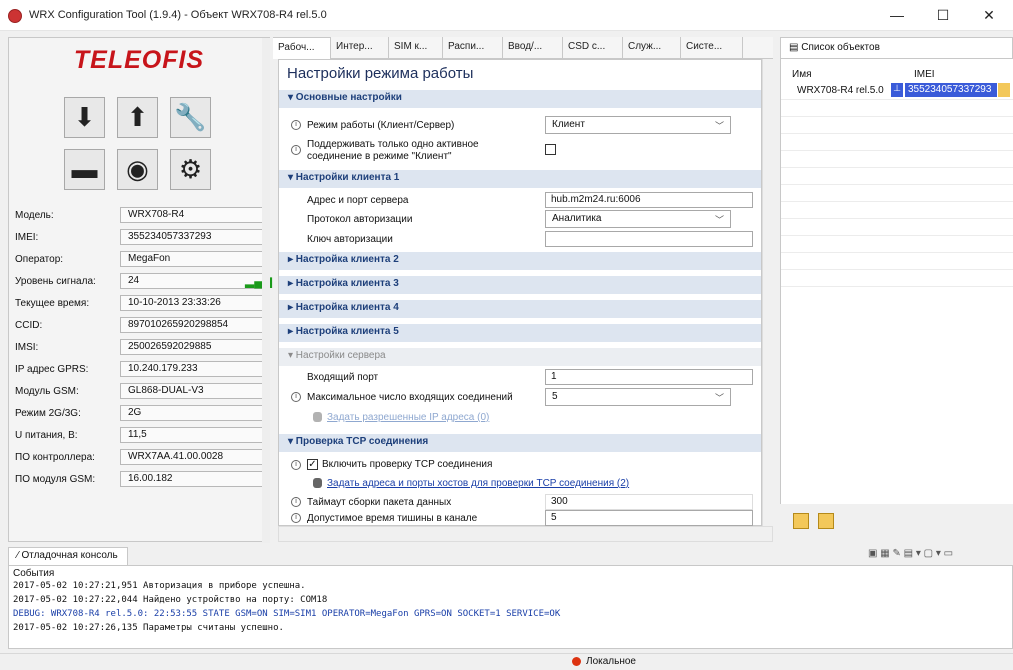  I want to click on section-basic: ▾ Основные настройки, so click(520, 99).